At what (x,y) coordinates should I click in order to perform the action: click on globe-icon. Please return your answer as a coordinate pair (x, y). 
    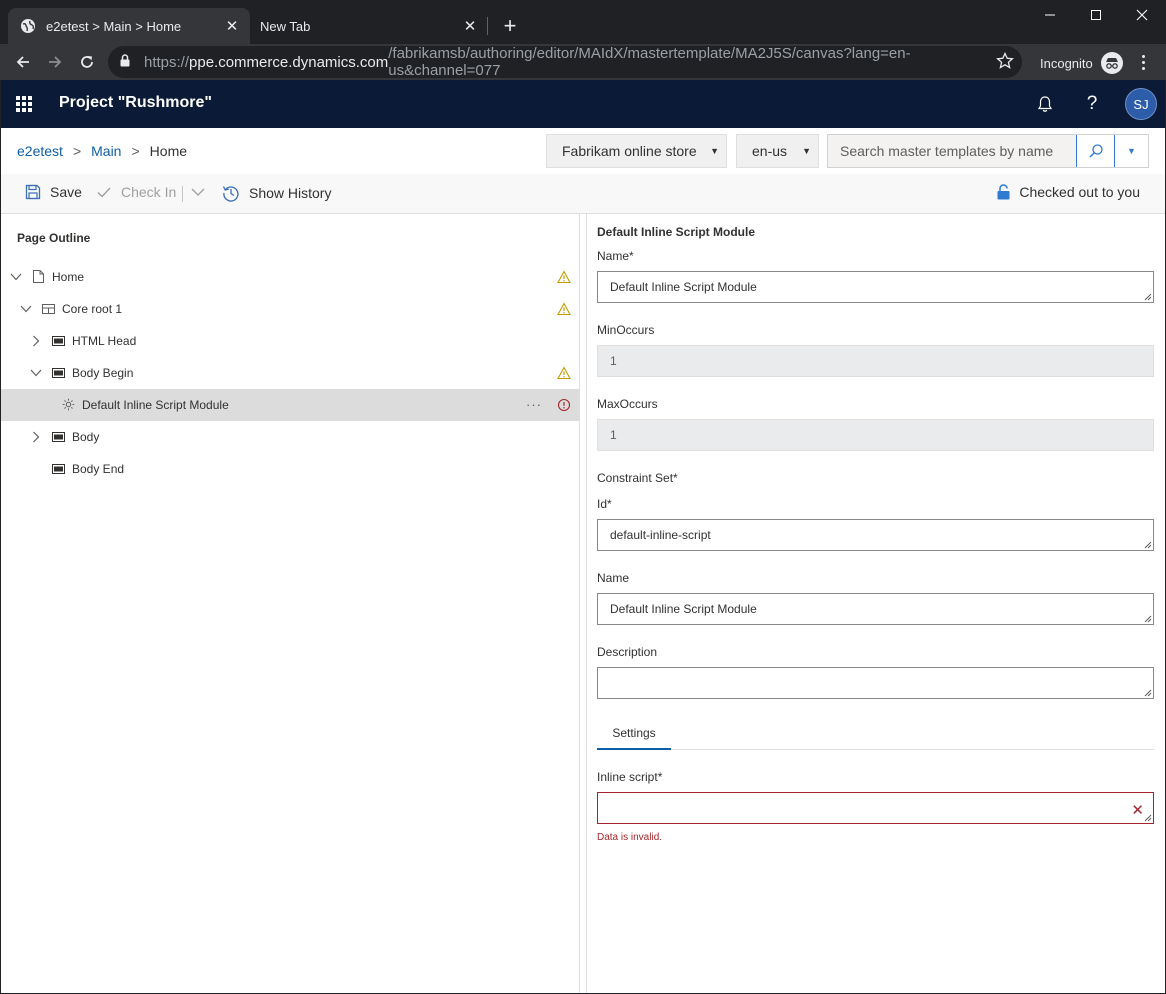
    Looking at the image, I should click on (28, 26).